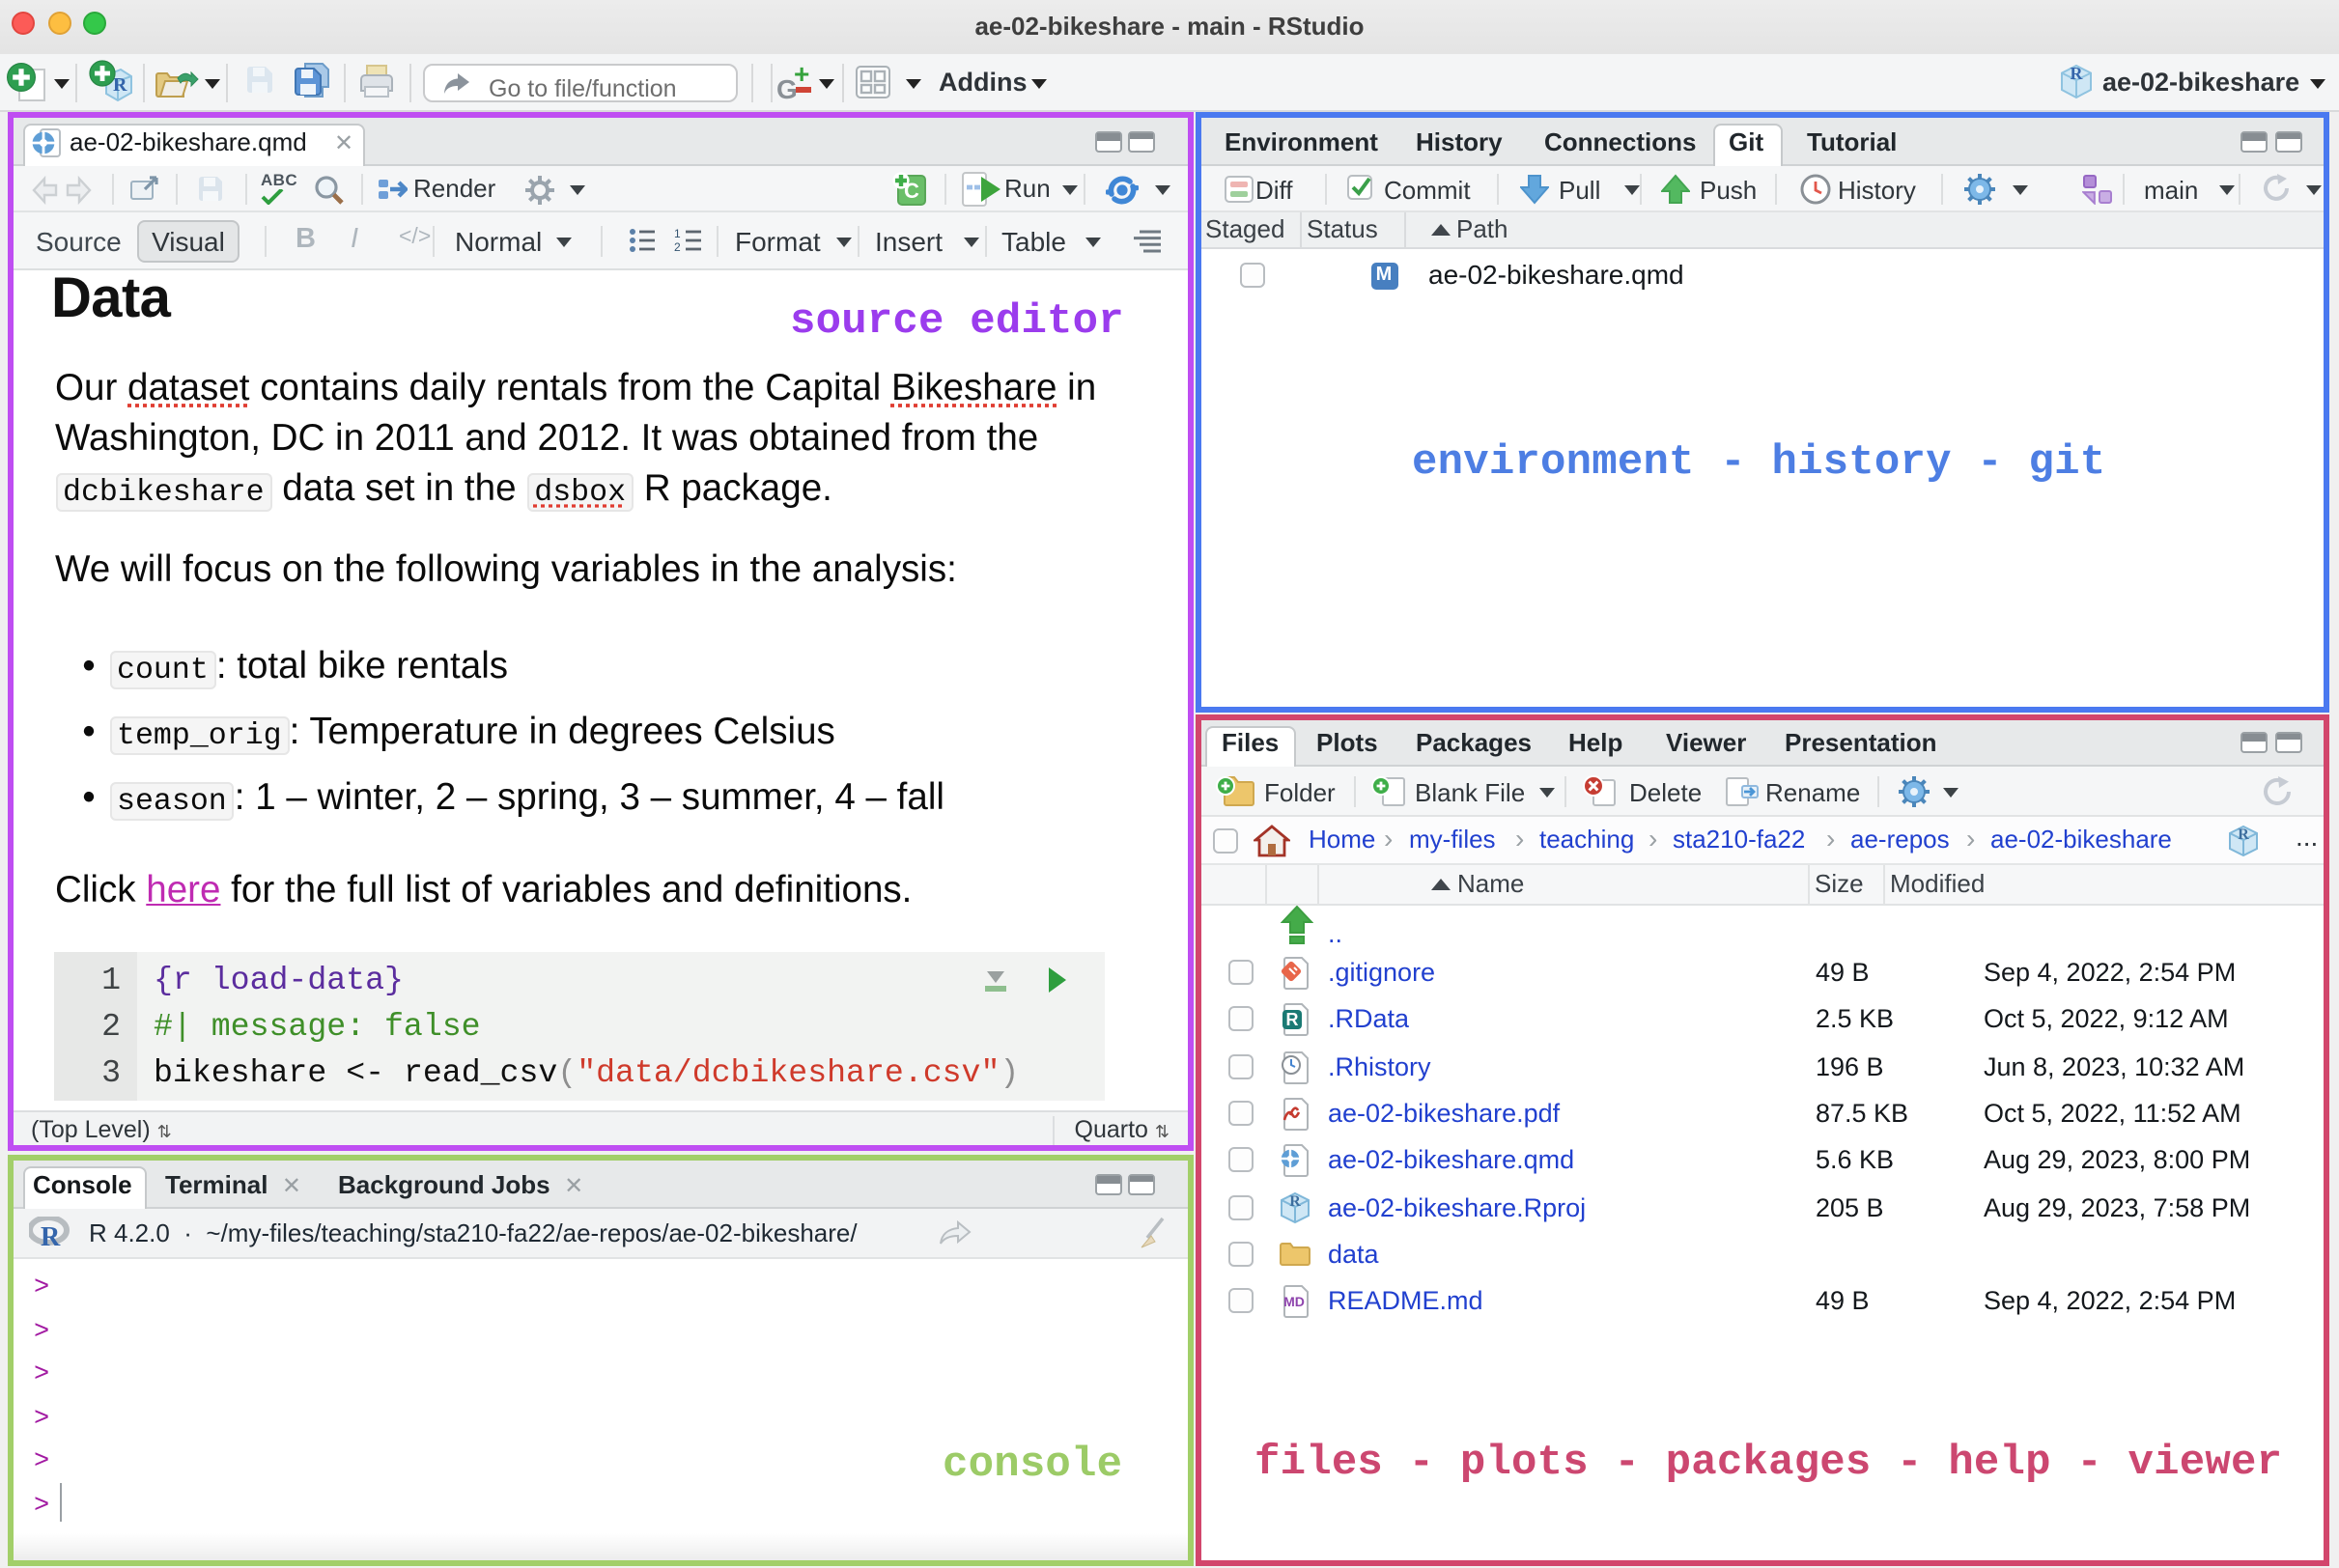 The width and height of the screenshot is (2339, 1568). I want to click on svg-text: 2, so click(677, 247).